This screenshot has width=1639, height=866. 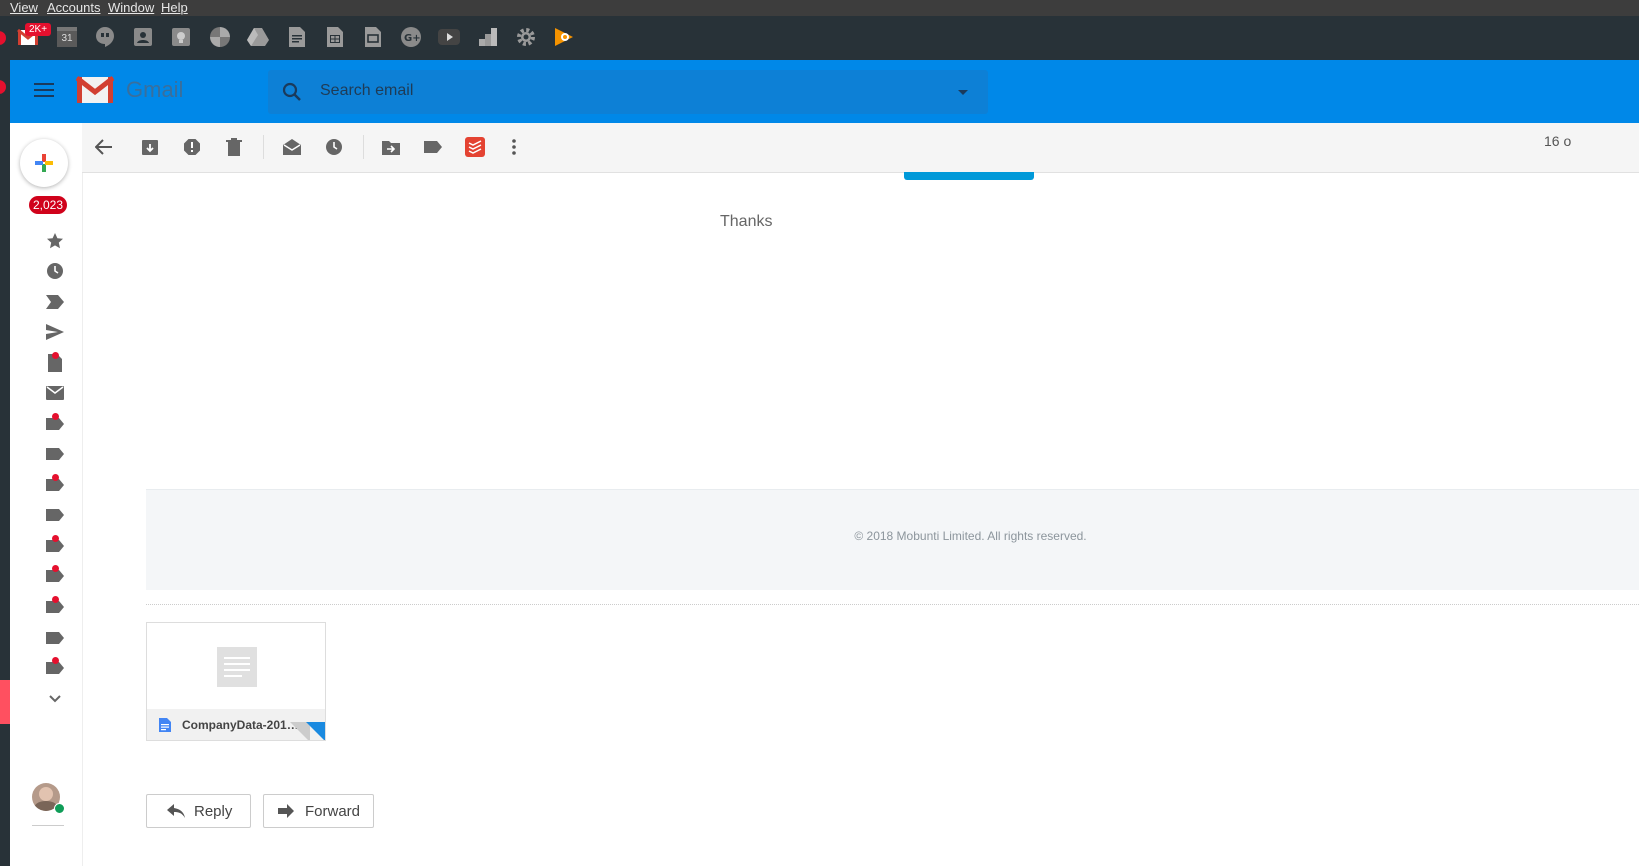 I want to click on forward-arrow-icon, so click(x=286, y=811).